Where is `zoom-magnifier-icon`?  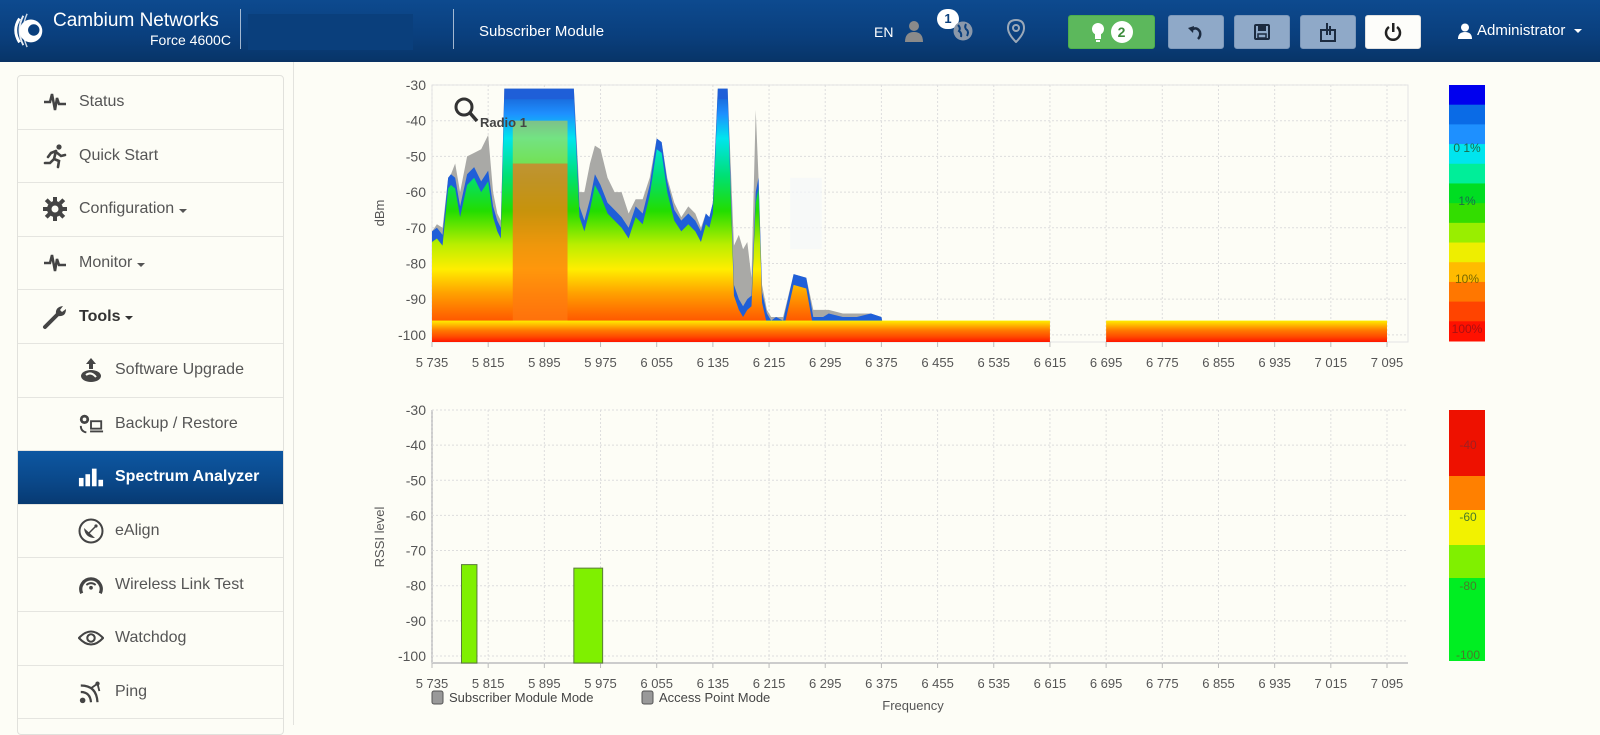
zoom-magnifier-icon is located at coordinates (466, 110).